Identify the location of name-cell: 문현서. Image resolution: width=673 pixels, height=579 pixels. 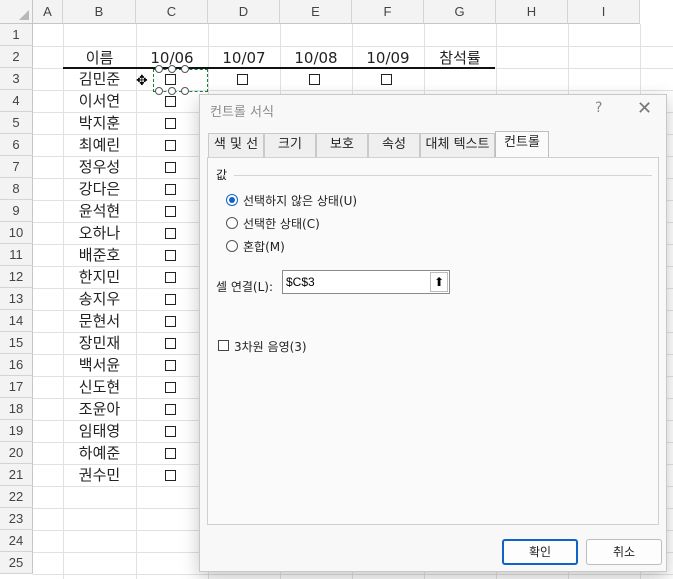
(99, 321).